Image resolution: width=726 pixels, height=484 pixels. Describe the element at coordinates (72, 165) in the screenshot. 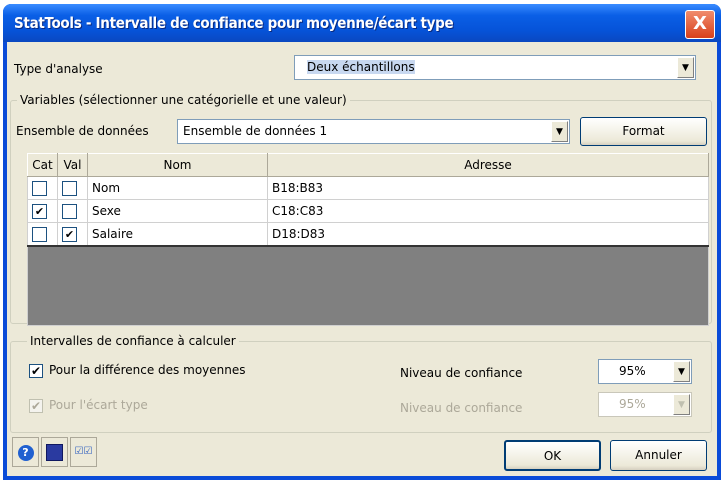

I see `column-header-val: Val` at that location.